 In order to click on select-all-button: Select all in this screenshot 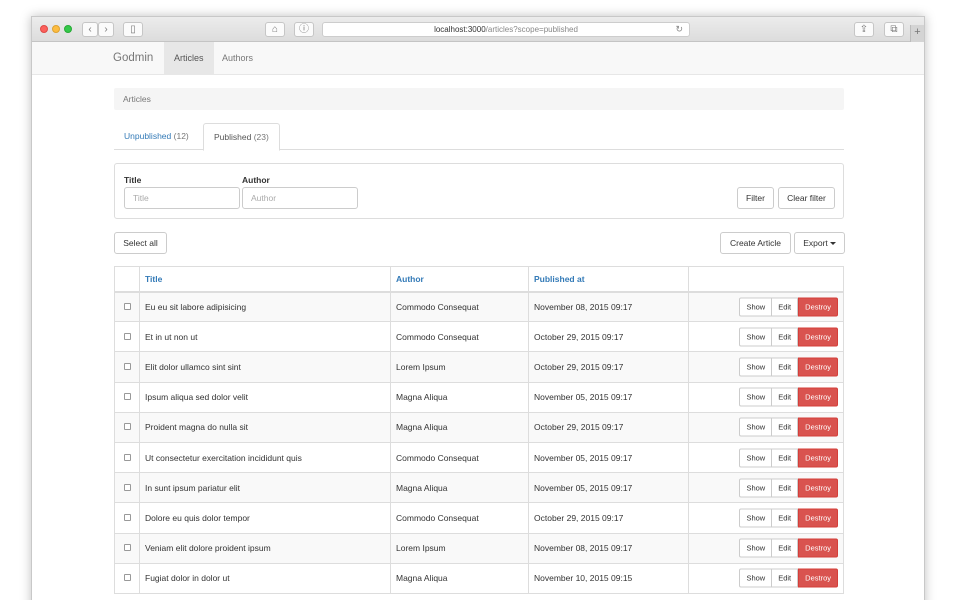, I will do `click(140, 243)`.